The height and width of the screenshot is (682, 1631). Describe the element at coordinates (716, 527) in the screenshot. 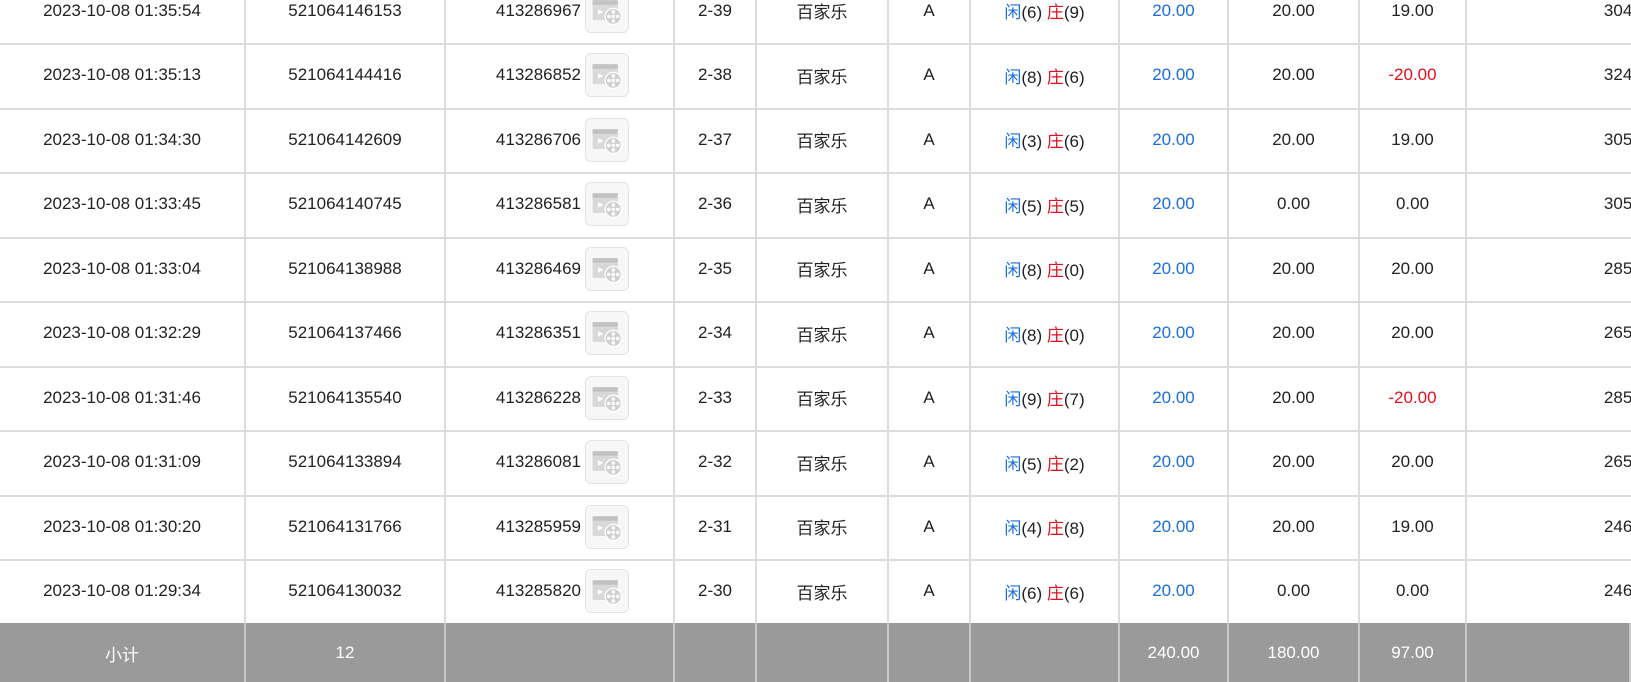

I see `cell-table-no: 2-31` at that location.